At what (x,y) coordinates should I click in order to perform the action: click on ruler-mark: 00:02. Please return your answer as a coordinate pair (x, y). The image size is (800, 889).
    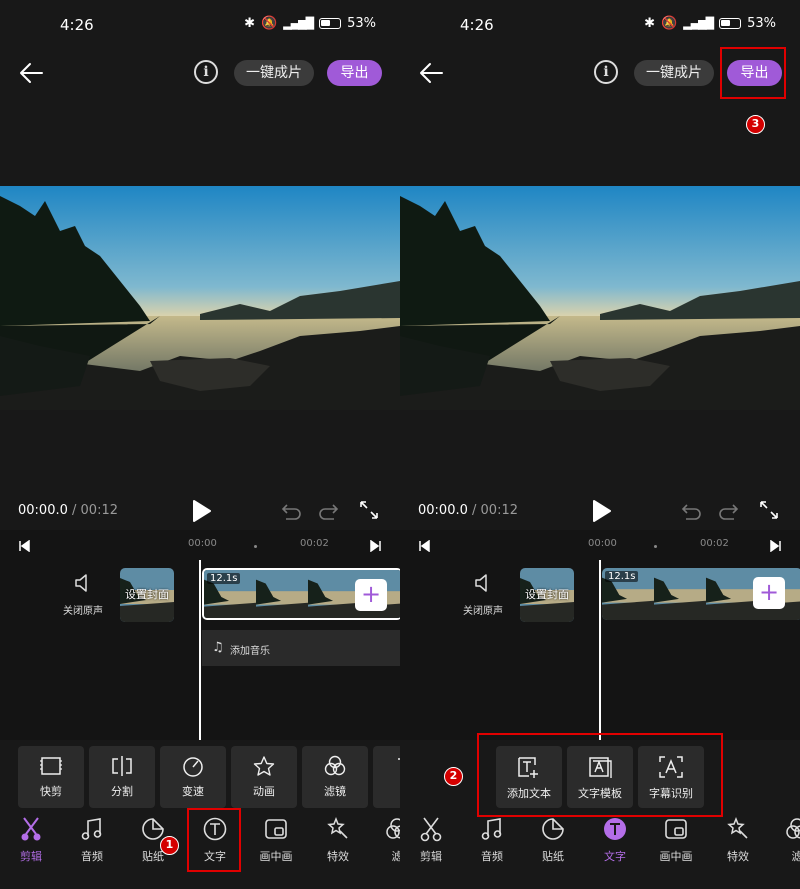
    Looking at the image, I should click on (714, 543).